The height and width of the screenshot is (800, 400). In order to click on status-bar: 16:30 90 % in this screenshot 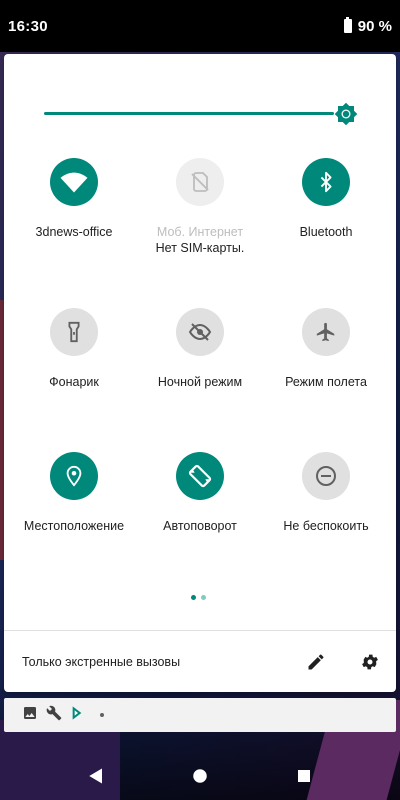, I will do `click(200, 26)`.